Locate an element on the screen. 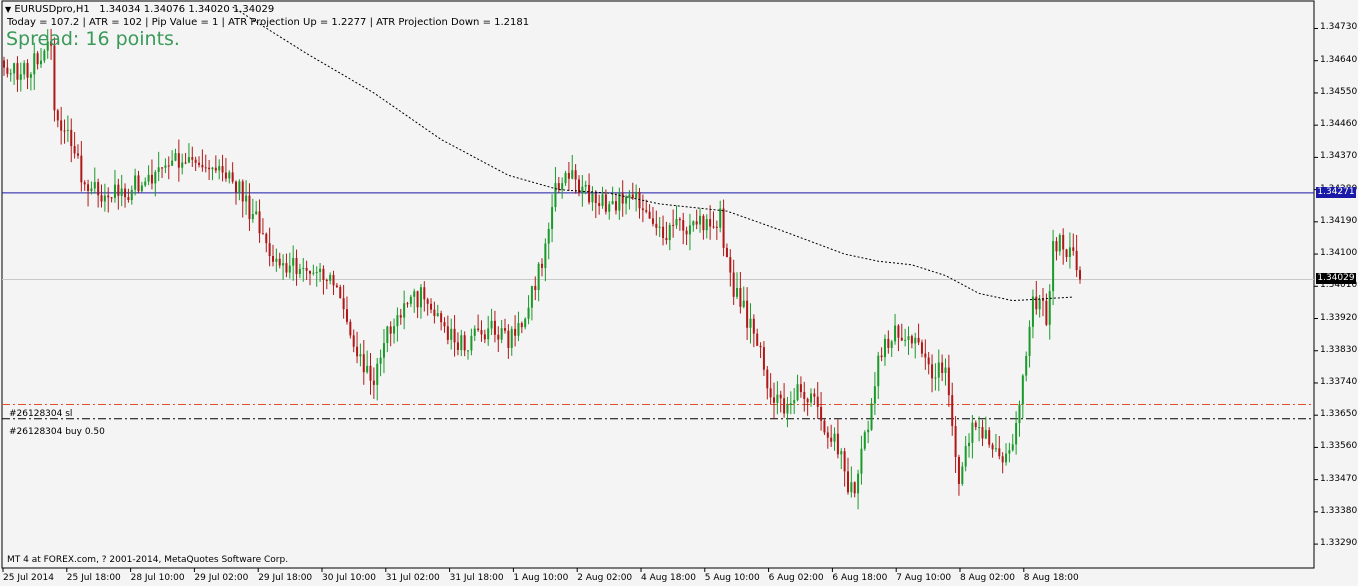 The height and width of the screenshot is (586, 1358). y-tick-label: 1.34640 is located at coordinates (1339, 59).